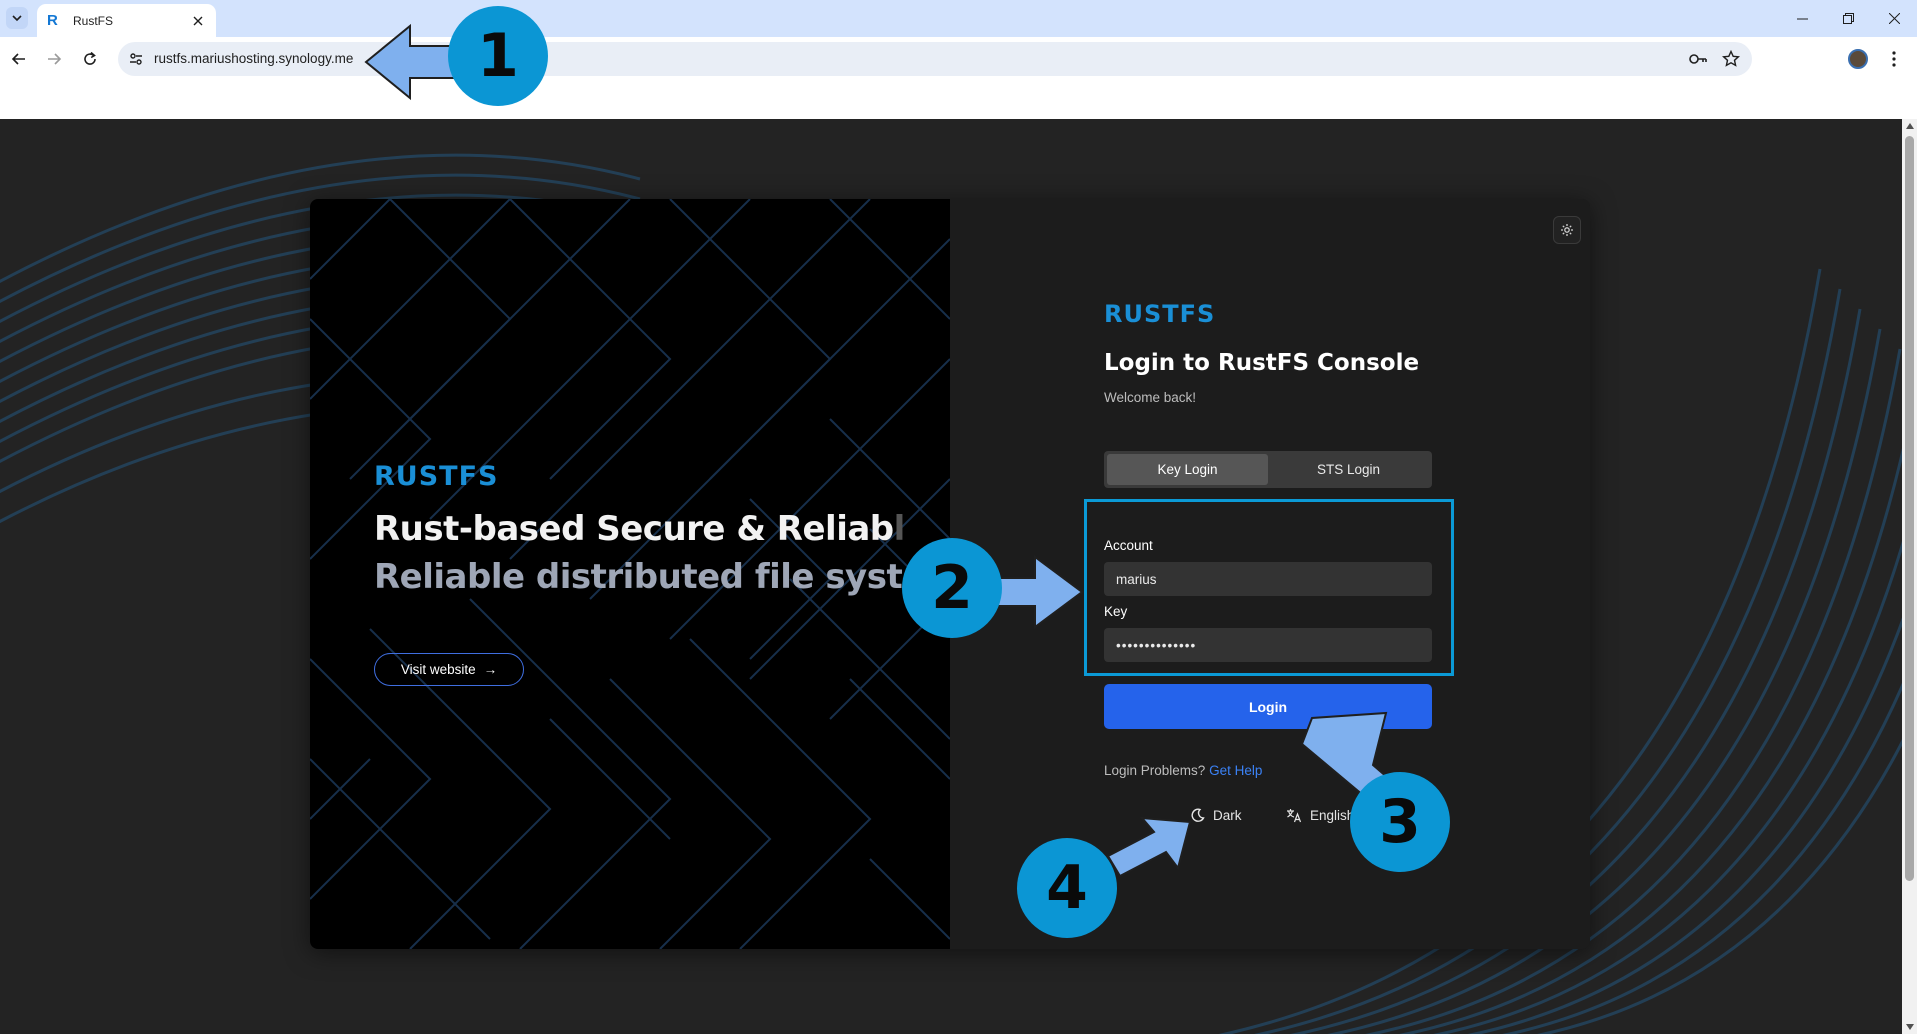 The image size is (1917, 1034). I want to click on scroll-thumb, so click(1909, 508).